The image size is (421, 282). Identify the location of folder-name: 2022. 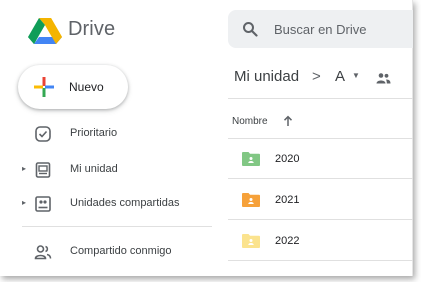
(287, 241).